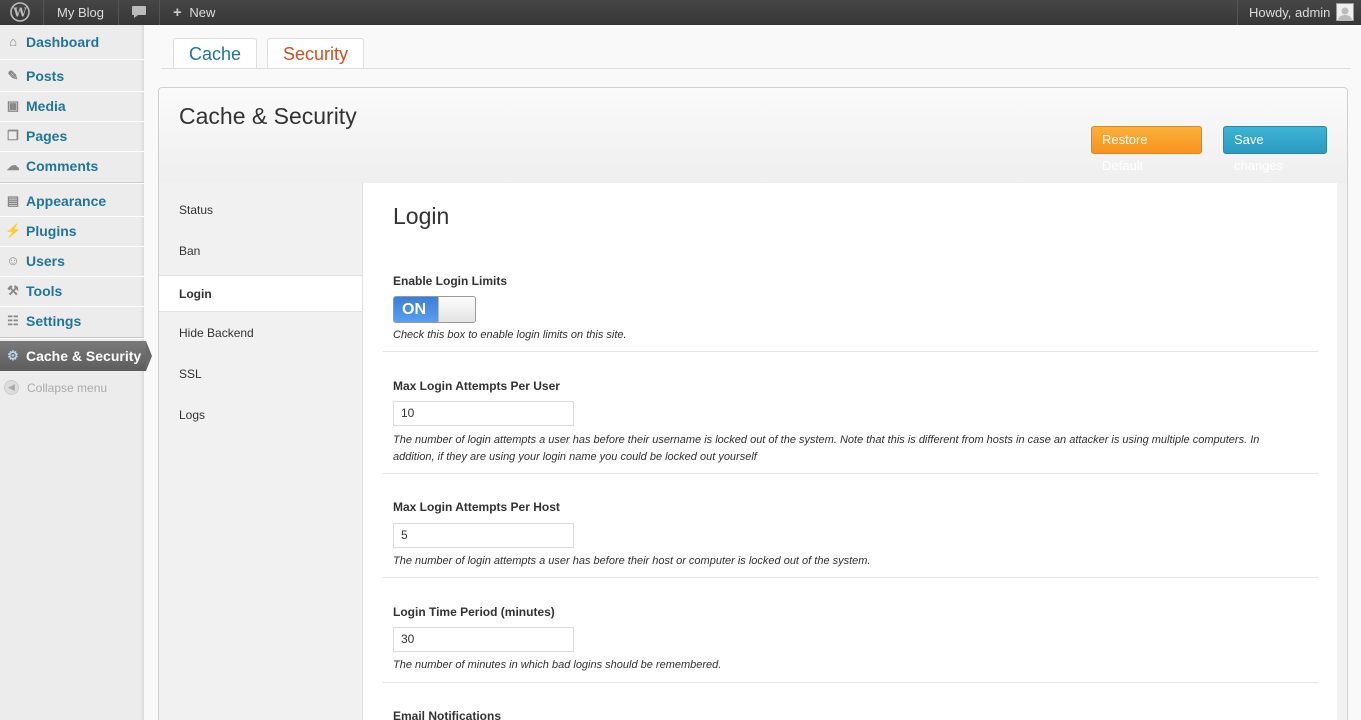  What do you see at coordinates (456, 309) in the screenshot?
I see `toggle-knob` at bounding box center [456, 309].